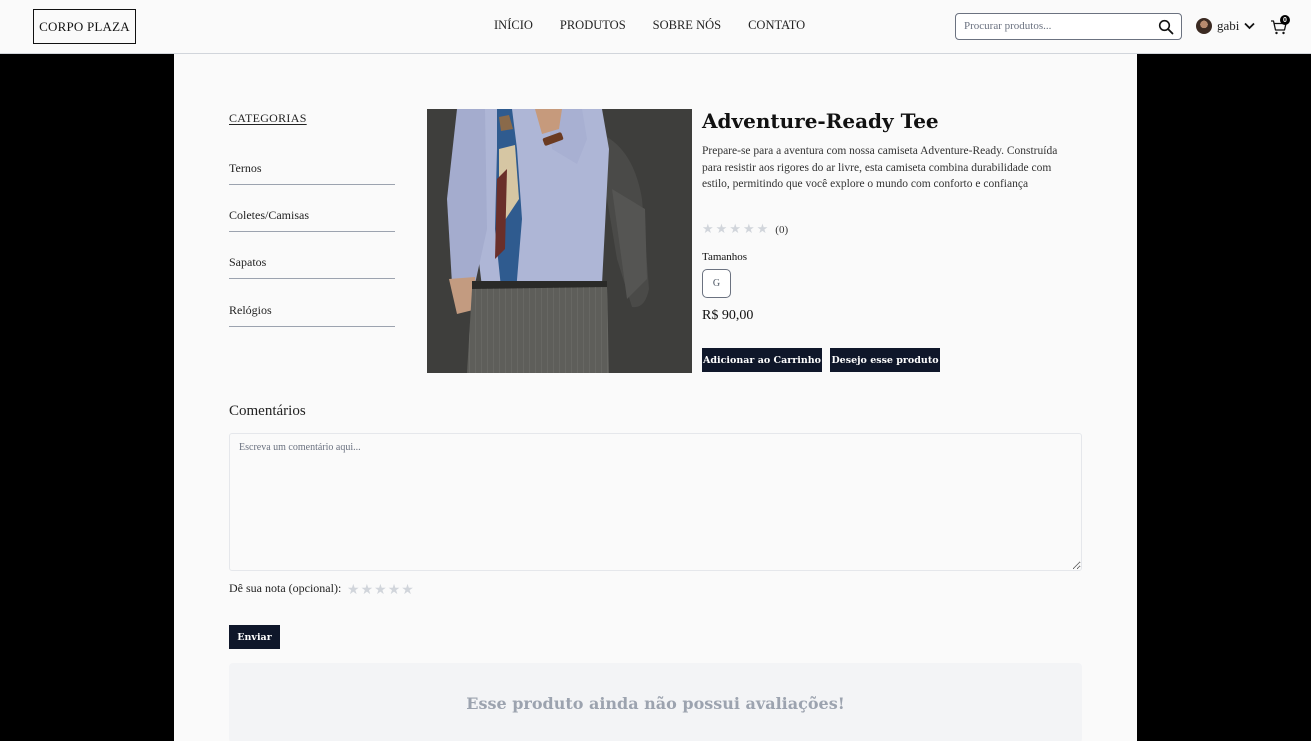 The image size is (1311, 741). I want to click on search-input, so click(1059, 26).